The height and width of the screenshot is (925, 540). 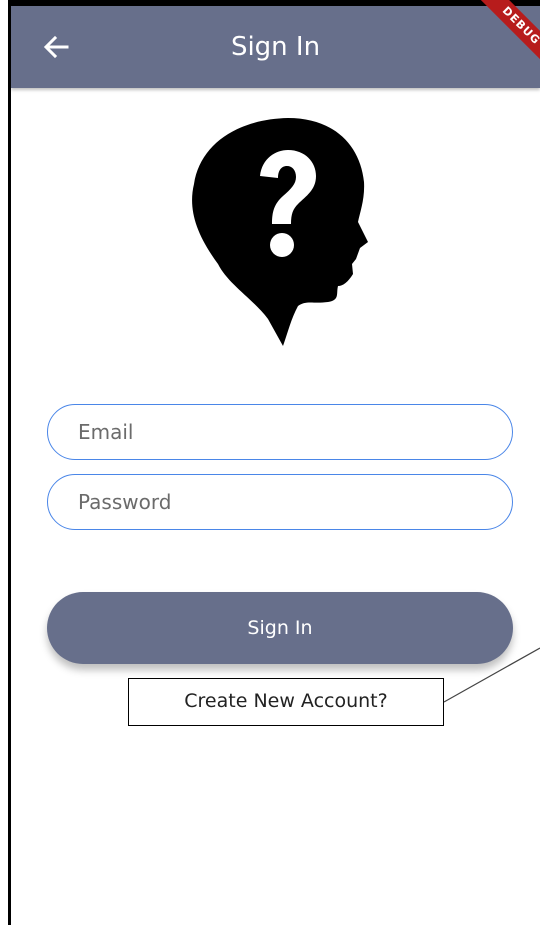 What do you see at coordinates (275, 47) in the screenshot?
I see `page-title: Sign In` at bounding box center [275, 47].